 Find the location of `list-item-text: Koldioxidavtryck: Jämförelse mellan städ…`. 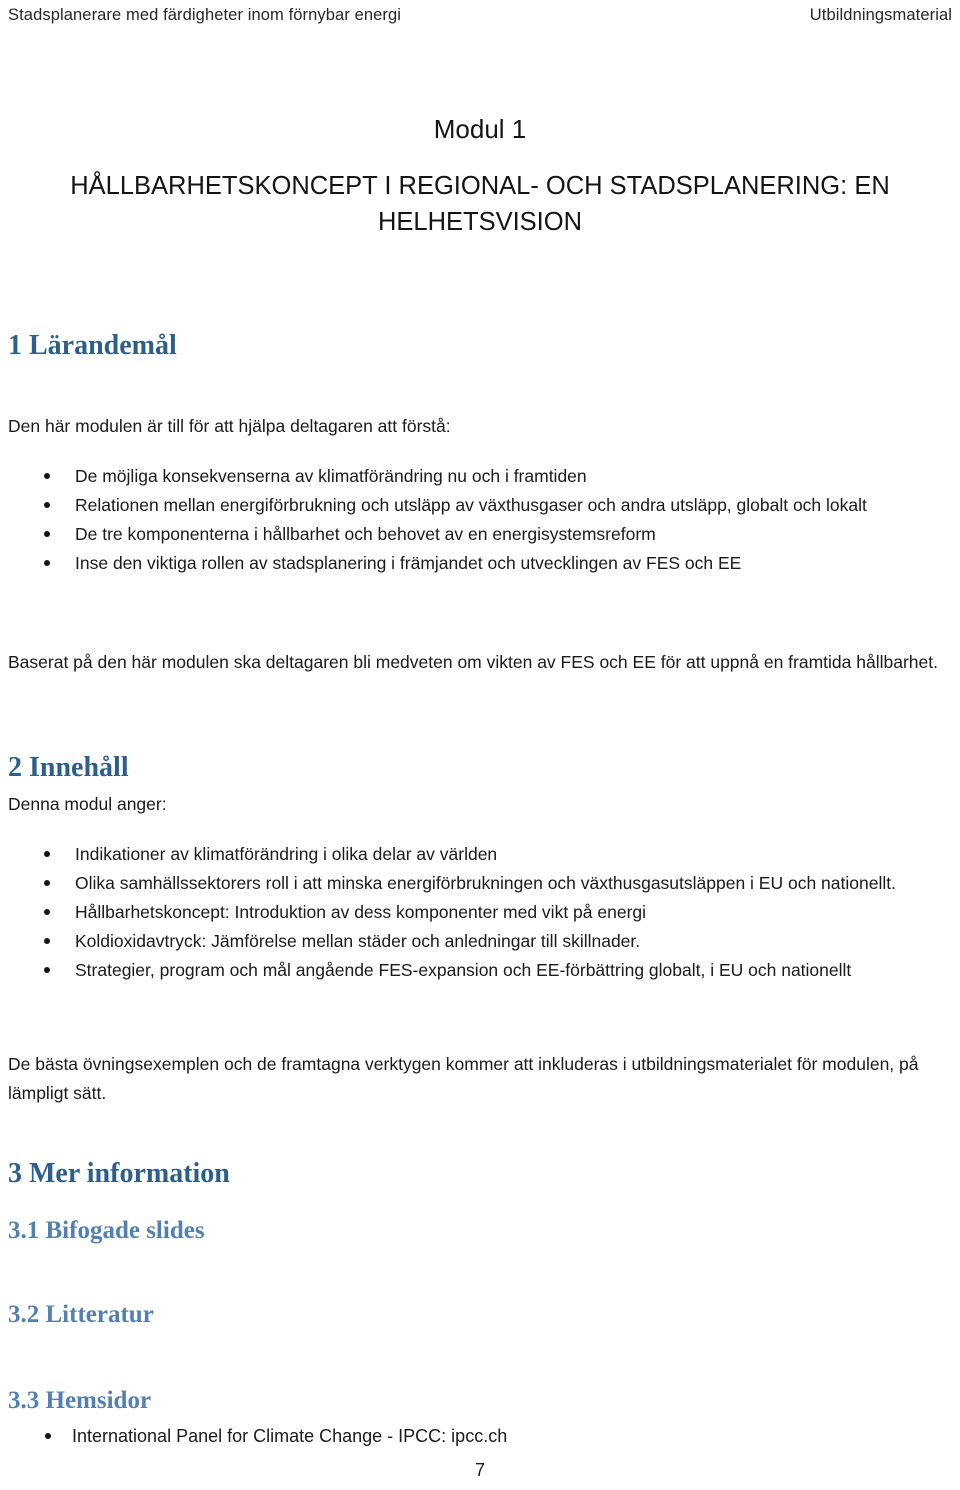

list-item-text: Koldioxidavtryck: Jämförelse mellan städ… is located at coordinates (358, 941).